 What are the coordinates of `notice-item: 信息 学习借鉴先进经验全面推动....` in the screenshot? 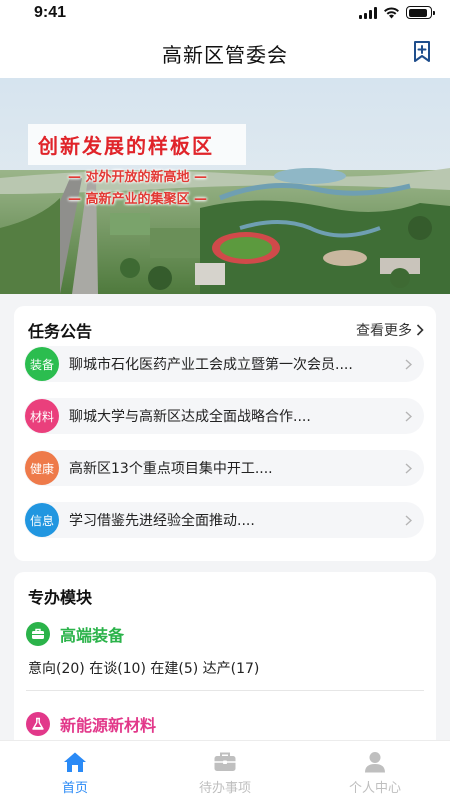 It's located at (224, 520).